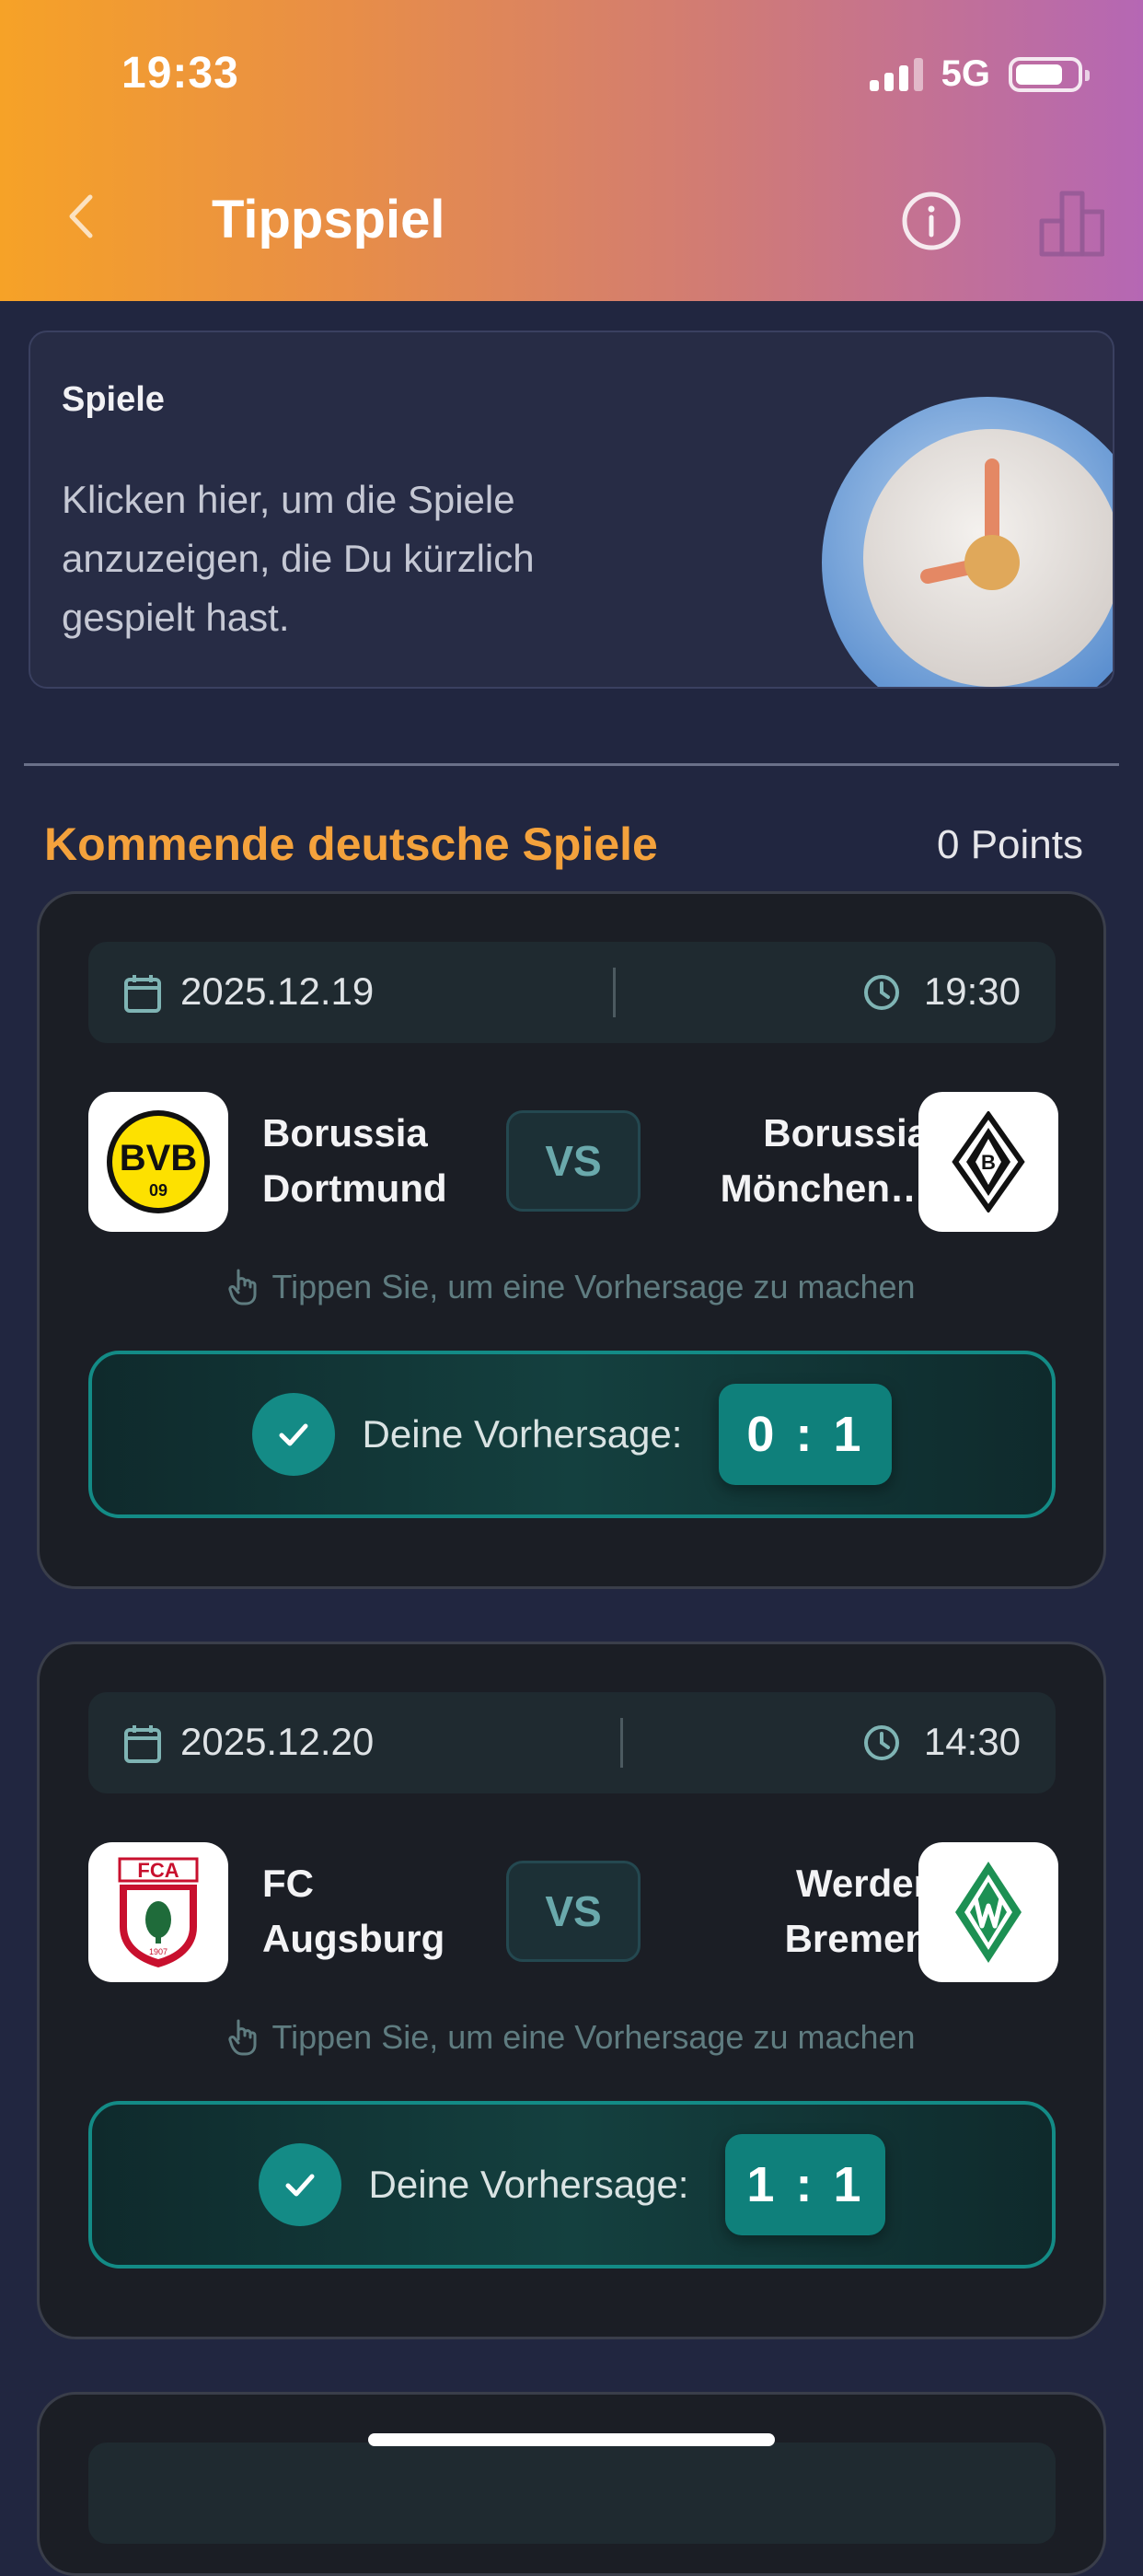  Describe the element at coordinates (158, 1190) in the screenshot. I see `svg-text: 09` at that location.